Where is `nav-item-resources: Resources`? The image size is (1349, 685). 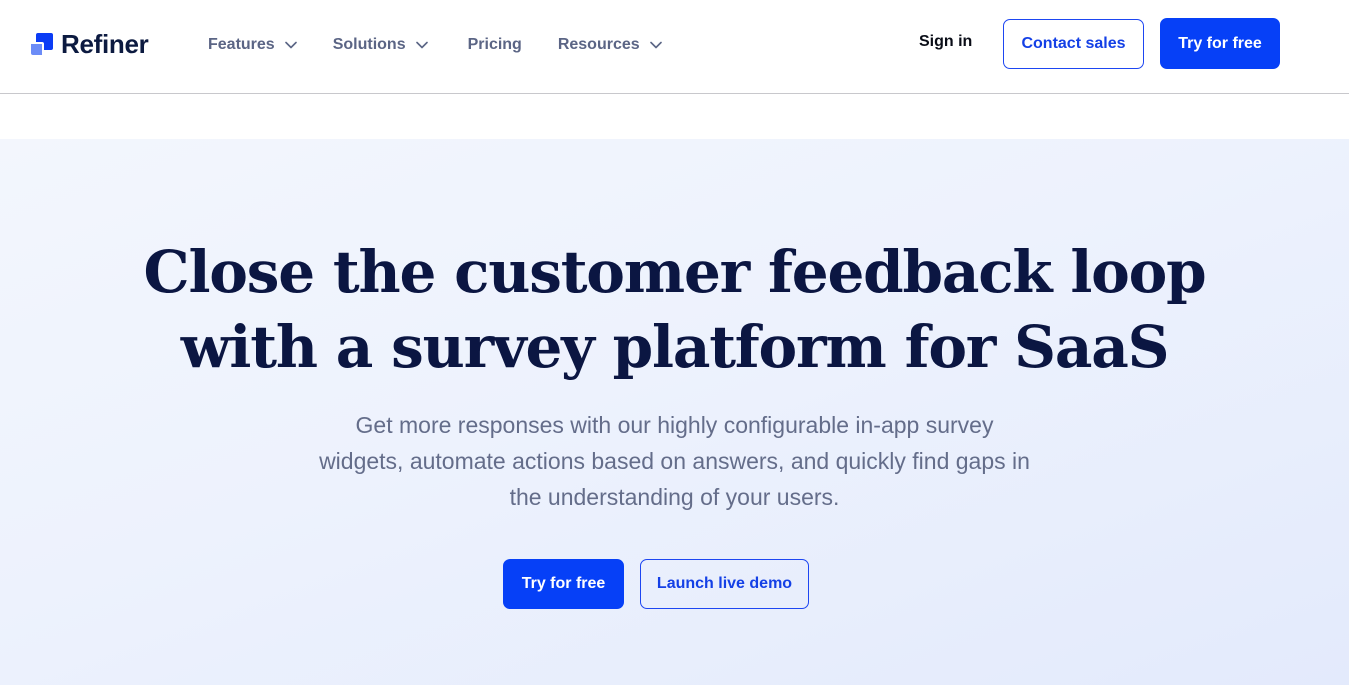
nav-item-resources: Resources is located at coordinates (610, 45).